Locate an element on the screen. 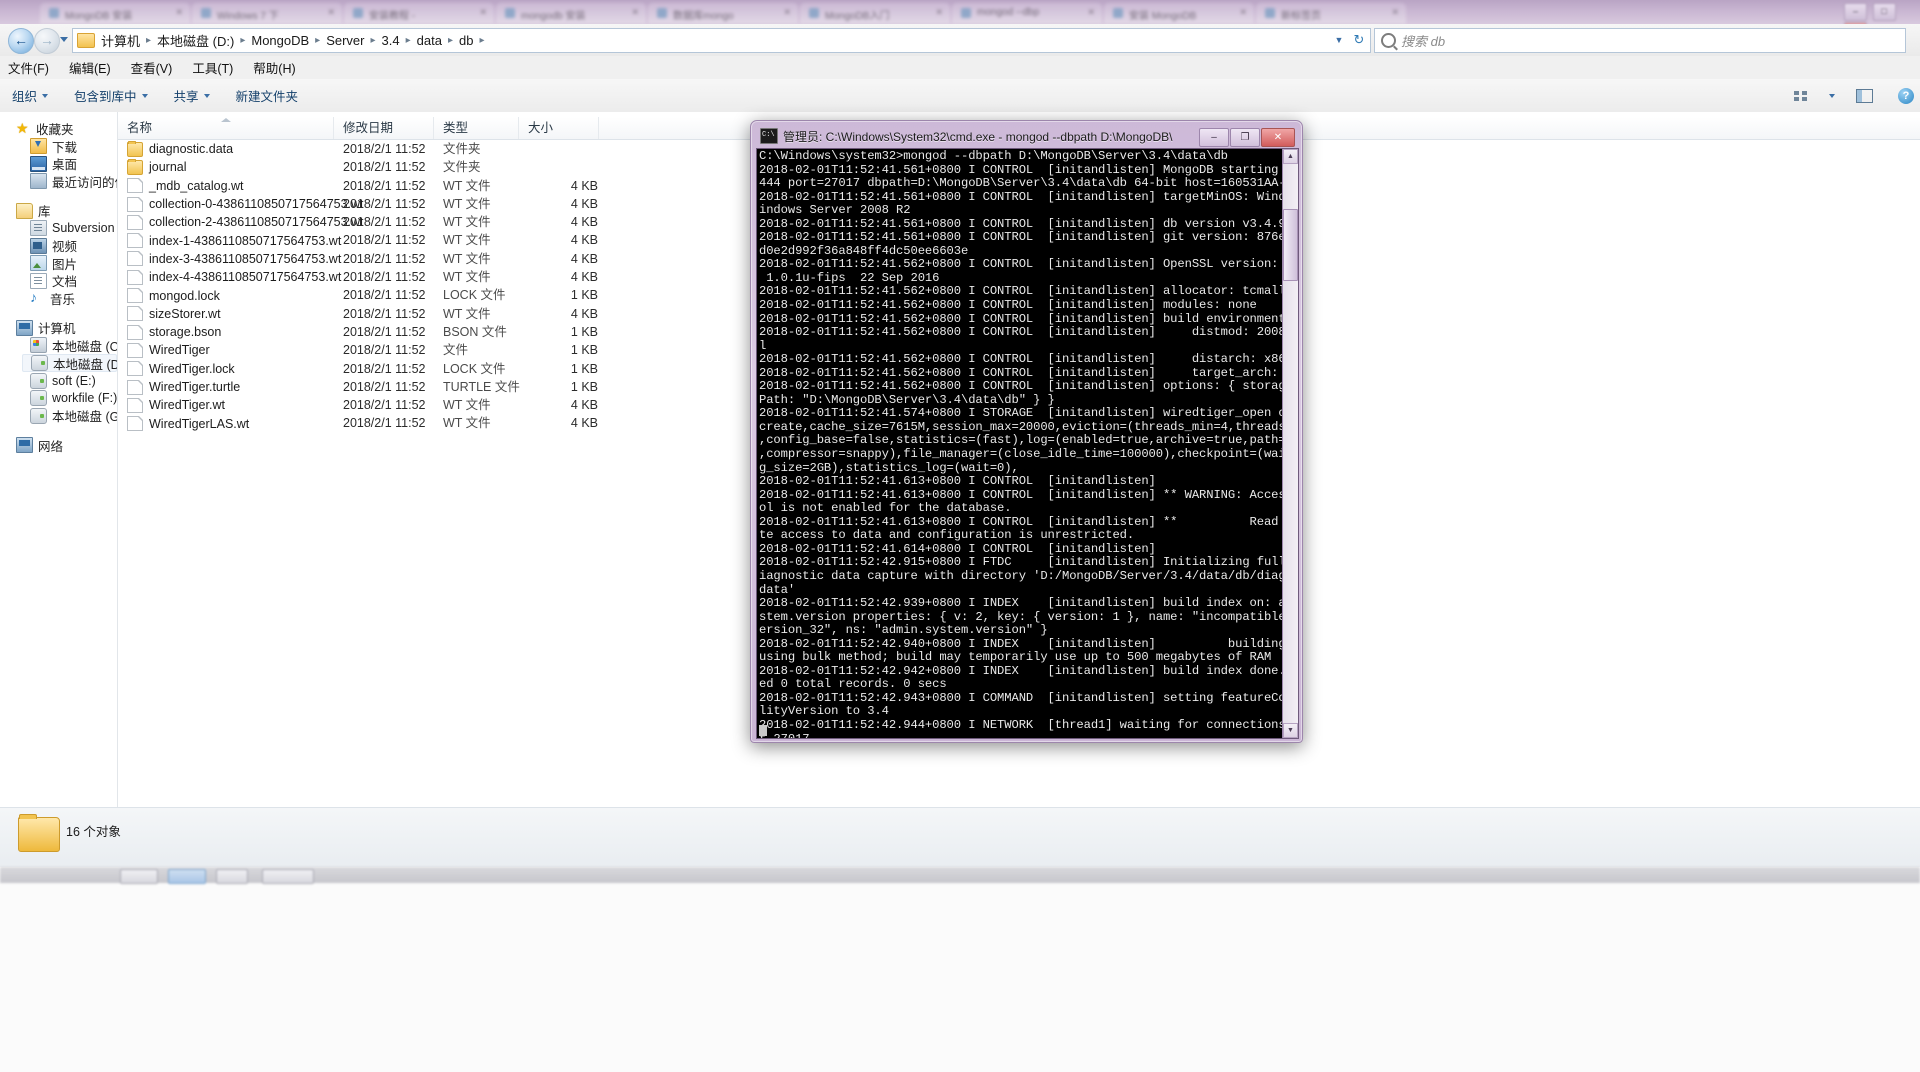 The height and width of the screenshot is (1072, 1920). file-name-cell: collection-0-4386110850717564753.wt is located at coordinates (245, 204).